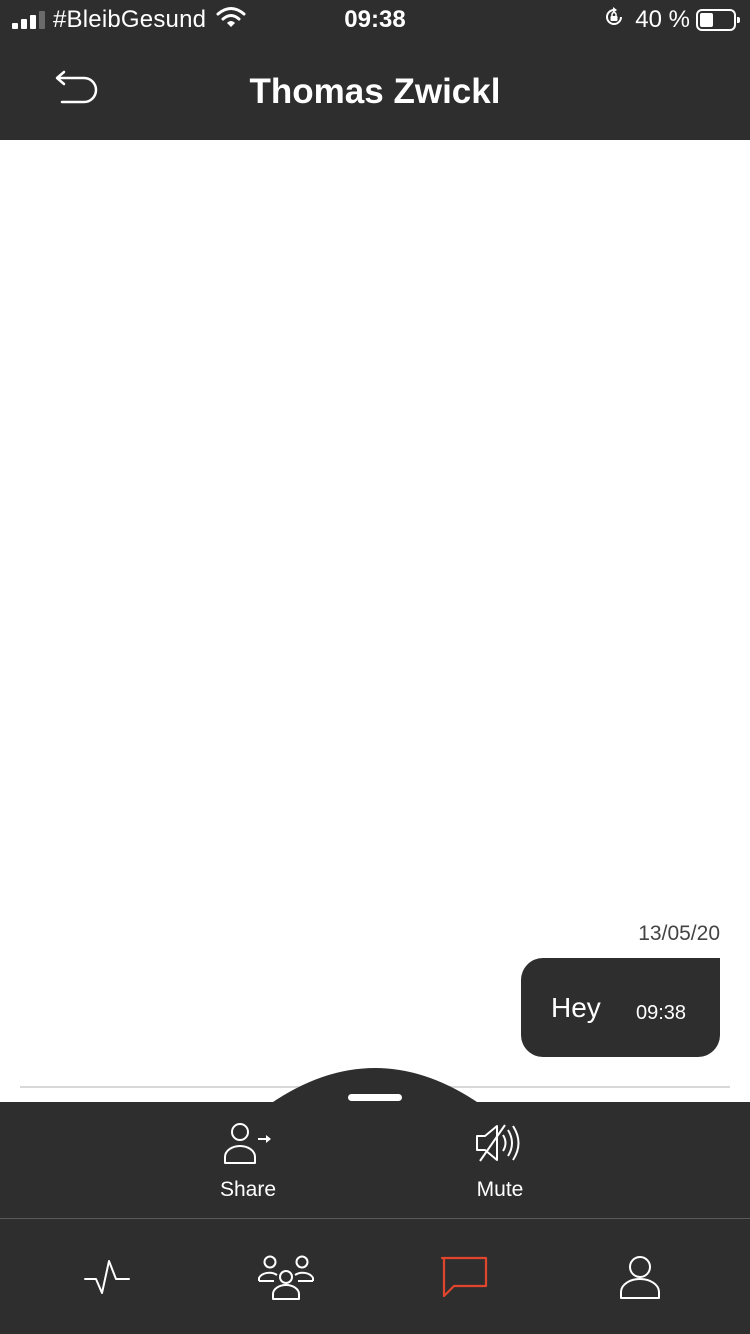 Image resolution: width=750 pixels, height=1334 pixels. What do you see at coordinates (620, 1007) in the screenshot?
I see `message-bubble-outgoing: Hey 09:38` at bounding box center [620, 1007].